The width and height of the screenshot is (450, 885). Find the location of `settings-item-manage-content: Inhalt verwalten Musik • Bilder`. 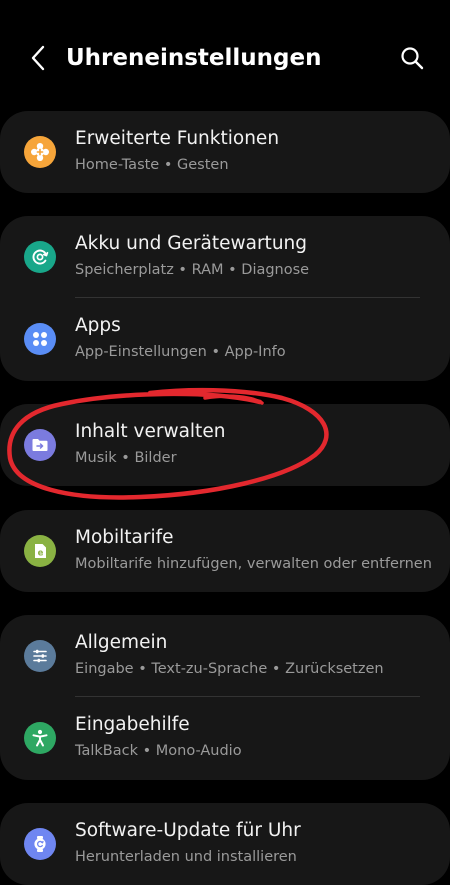

settings-item-manage-content: Inhalt verwalten Musik • Bilder is located at coordinates (225, 445).